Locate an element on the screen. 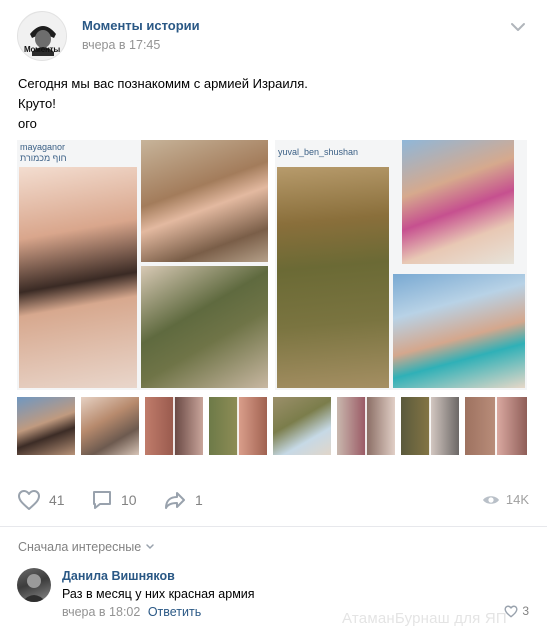  share-arrow-icon is located at coordinates (175, 500).